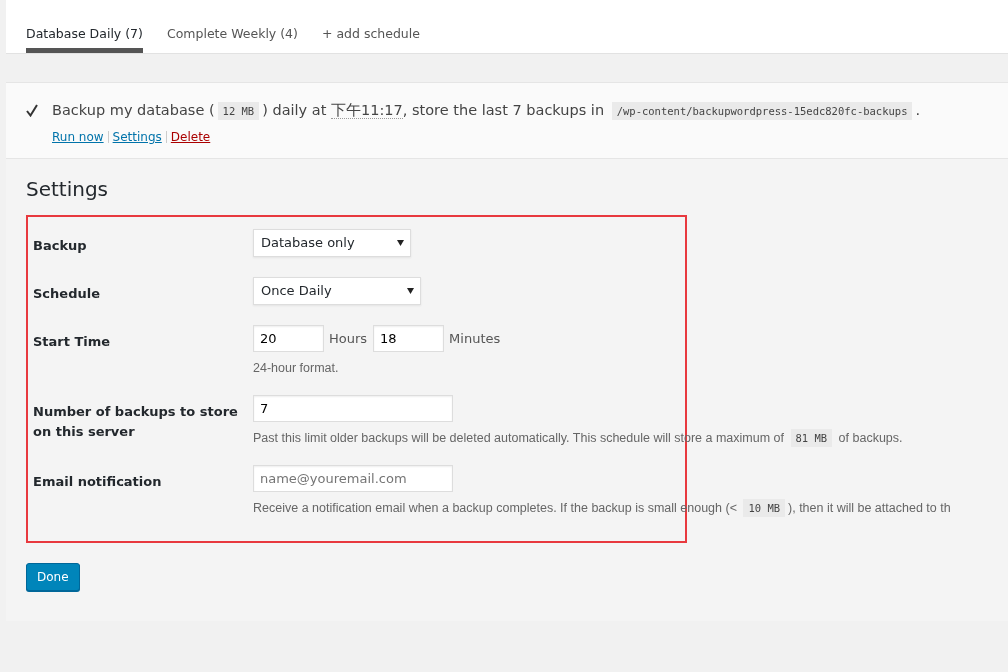 The width and height of the screenshot is (1008, 672). I want to click on schedule-summary: Backup my database ( 12 MB ) daily at 下午11:17, store the last 7 backups in /wp-content/backupwordpress-15edc820fc-backups ., so click(486, 110).